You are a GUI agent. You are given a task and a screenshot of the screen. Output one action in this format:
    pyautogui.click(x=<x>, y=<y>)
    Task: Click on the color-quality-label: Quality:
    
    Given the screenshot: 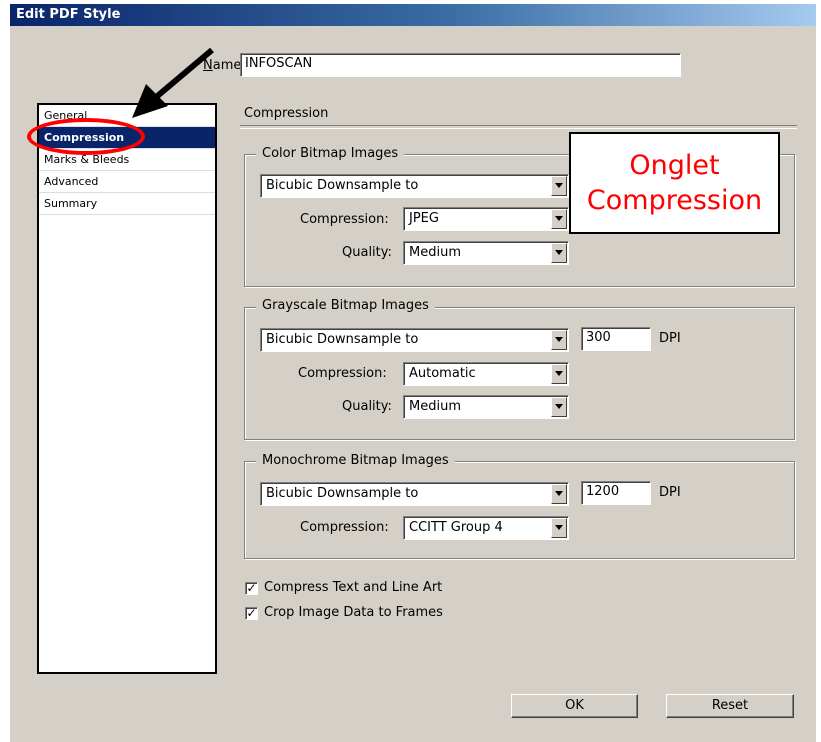 What is the action you would take?
    pyautogui.click(x=367, y=252)
    